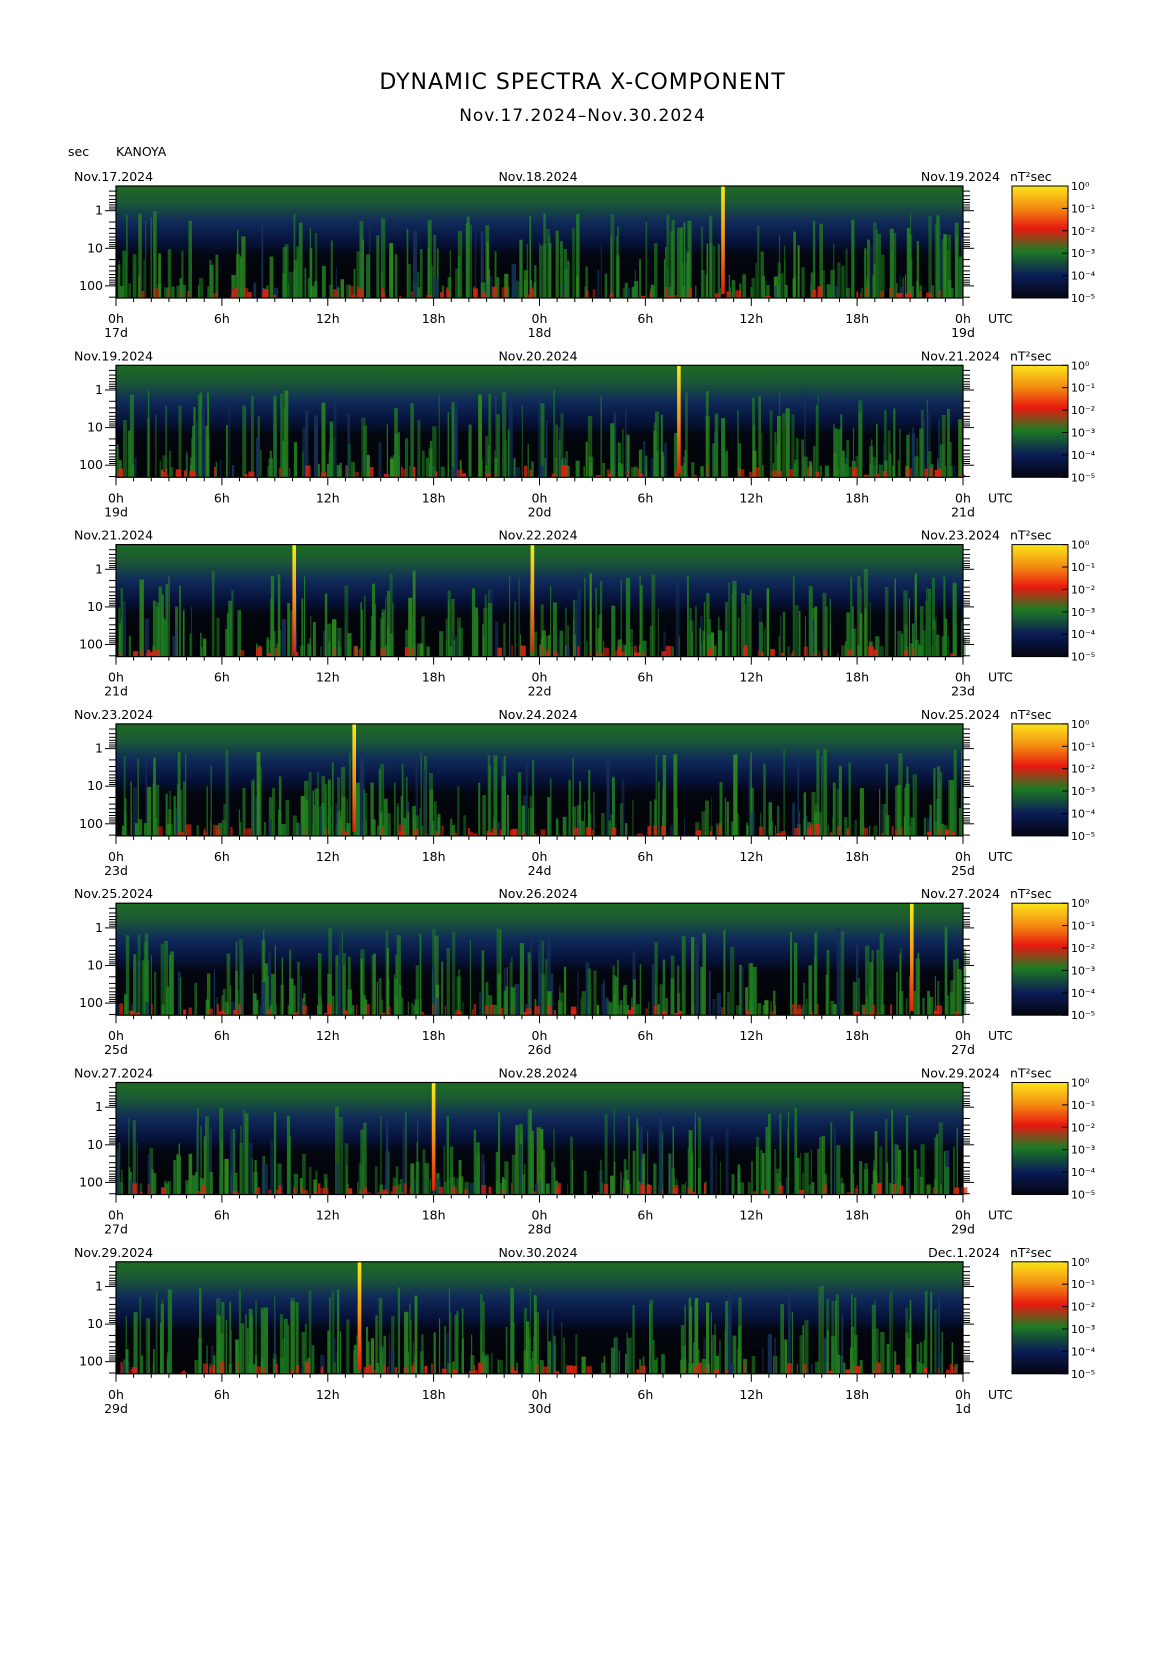 The width and height of the screenshot is (1165, 1679). I want to click on date-right-label: Nov.19.2024, so click(960, 176).